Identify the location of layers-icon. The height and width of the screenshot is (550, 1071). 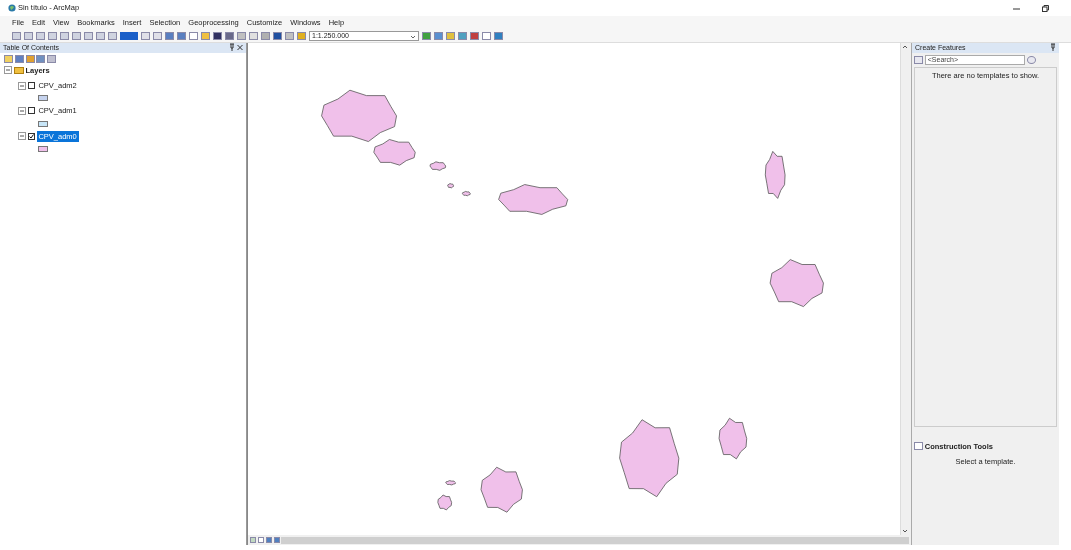
(18, 70).